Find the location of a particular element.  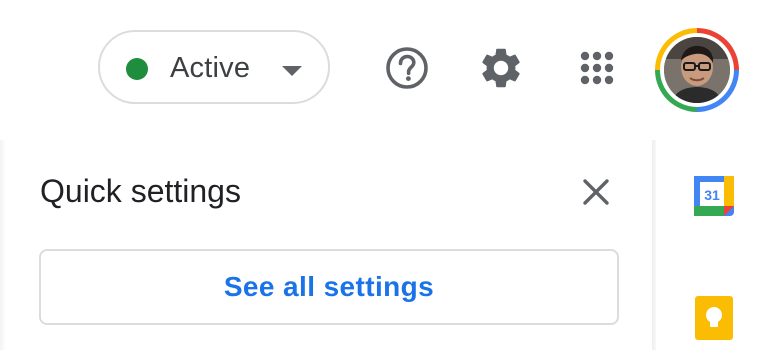

status-label: Active is located at coordinates (210, 68).